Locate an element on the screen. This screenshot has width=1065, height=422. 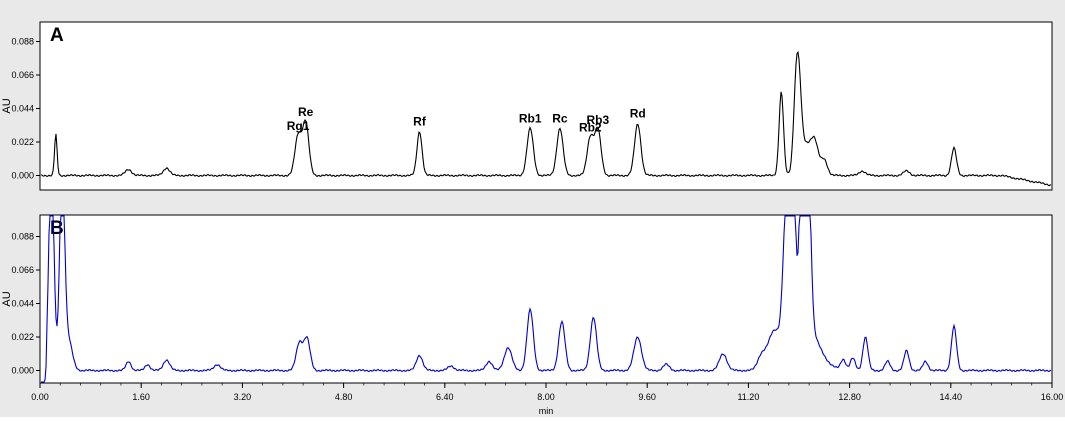
x-tick-label: 3.20 is located at coordinates (243, 397).